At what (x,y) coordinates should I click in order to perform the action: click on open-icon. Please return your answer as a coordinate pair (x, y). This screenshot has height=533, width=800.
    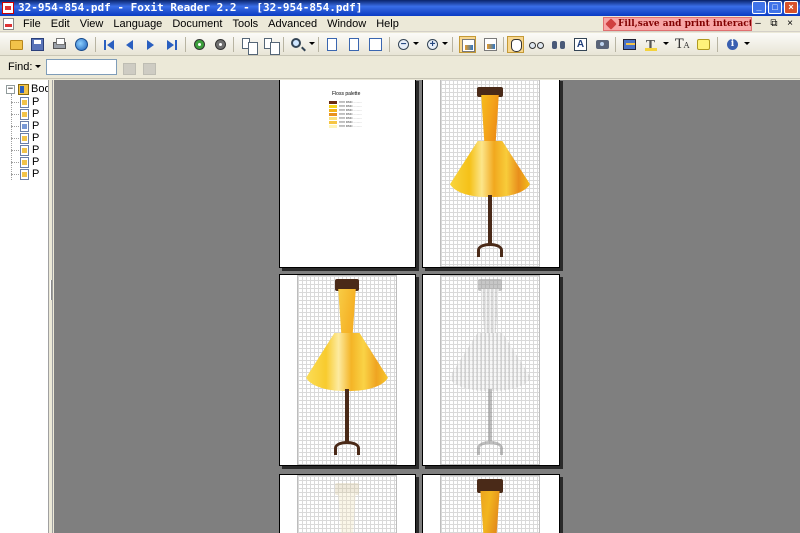
    Looking at the image, I should click on (16, 44).